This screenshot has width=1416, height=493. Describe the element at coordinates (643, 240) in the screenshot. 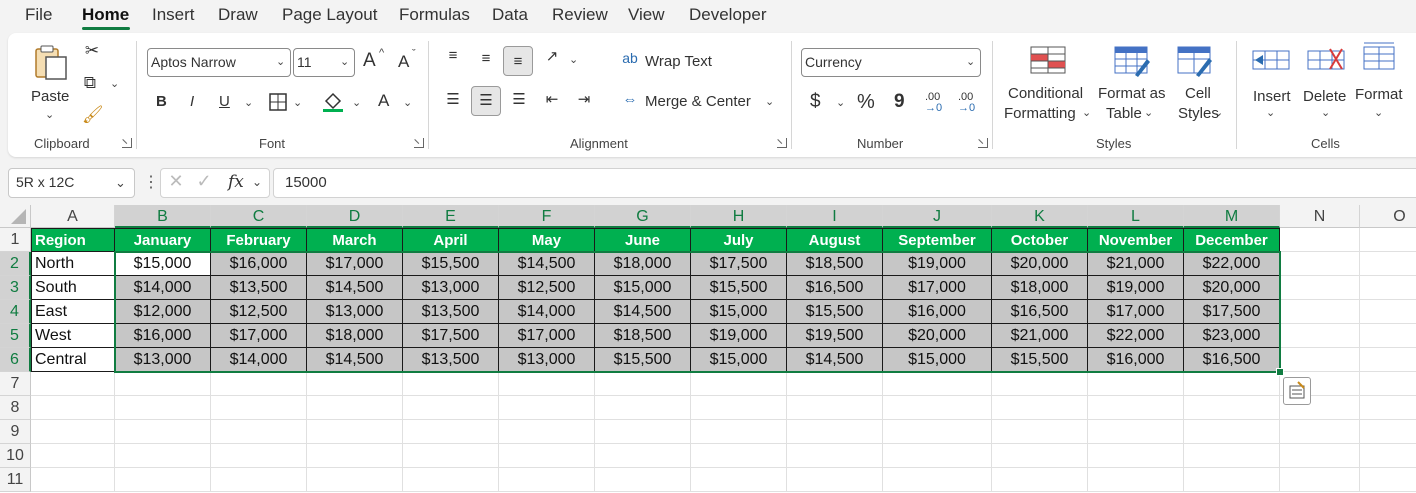

I see `table-header-cell: June` at that location.